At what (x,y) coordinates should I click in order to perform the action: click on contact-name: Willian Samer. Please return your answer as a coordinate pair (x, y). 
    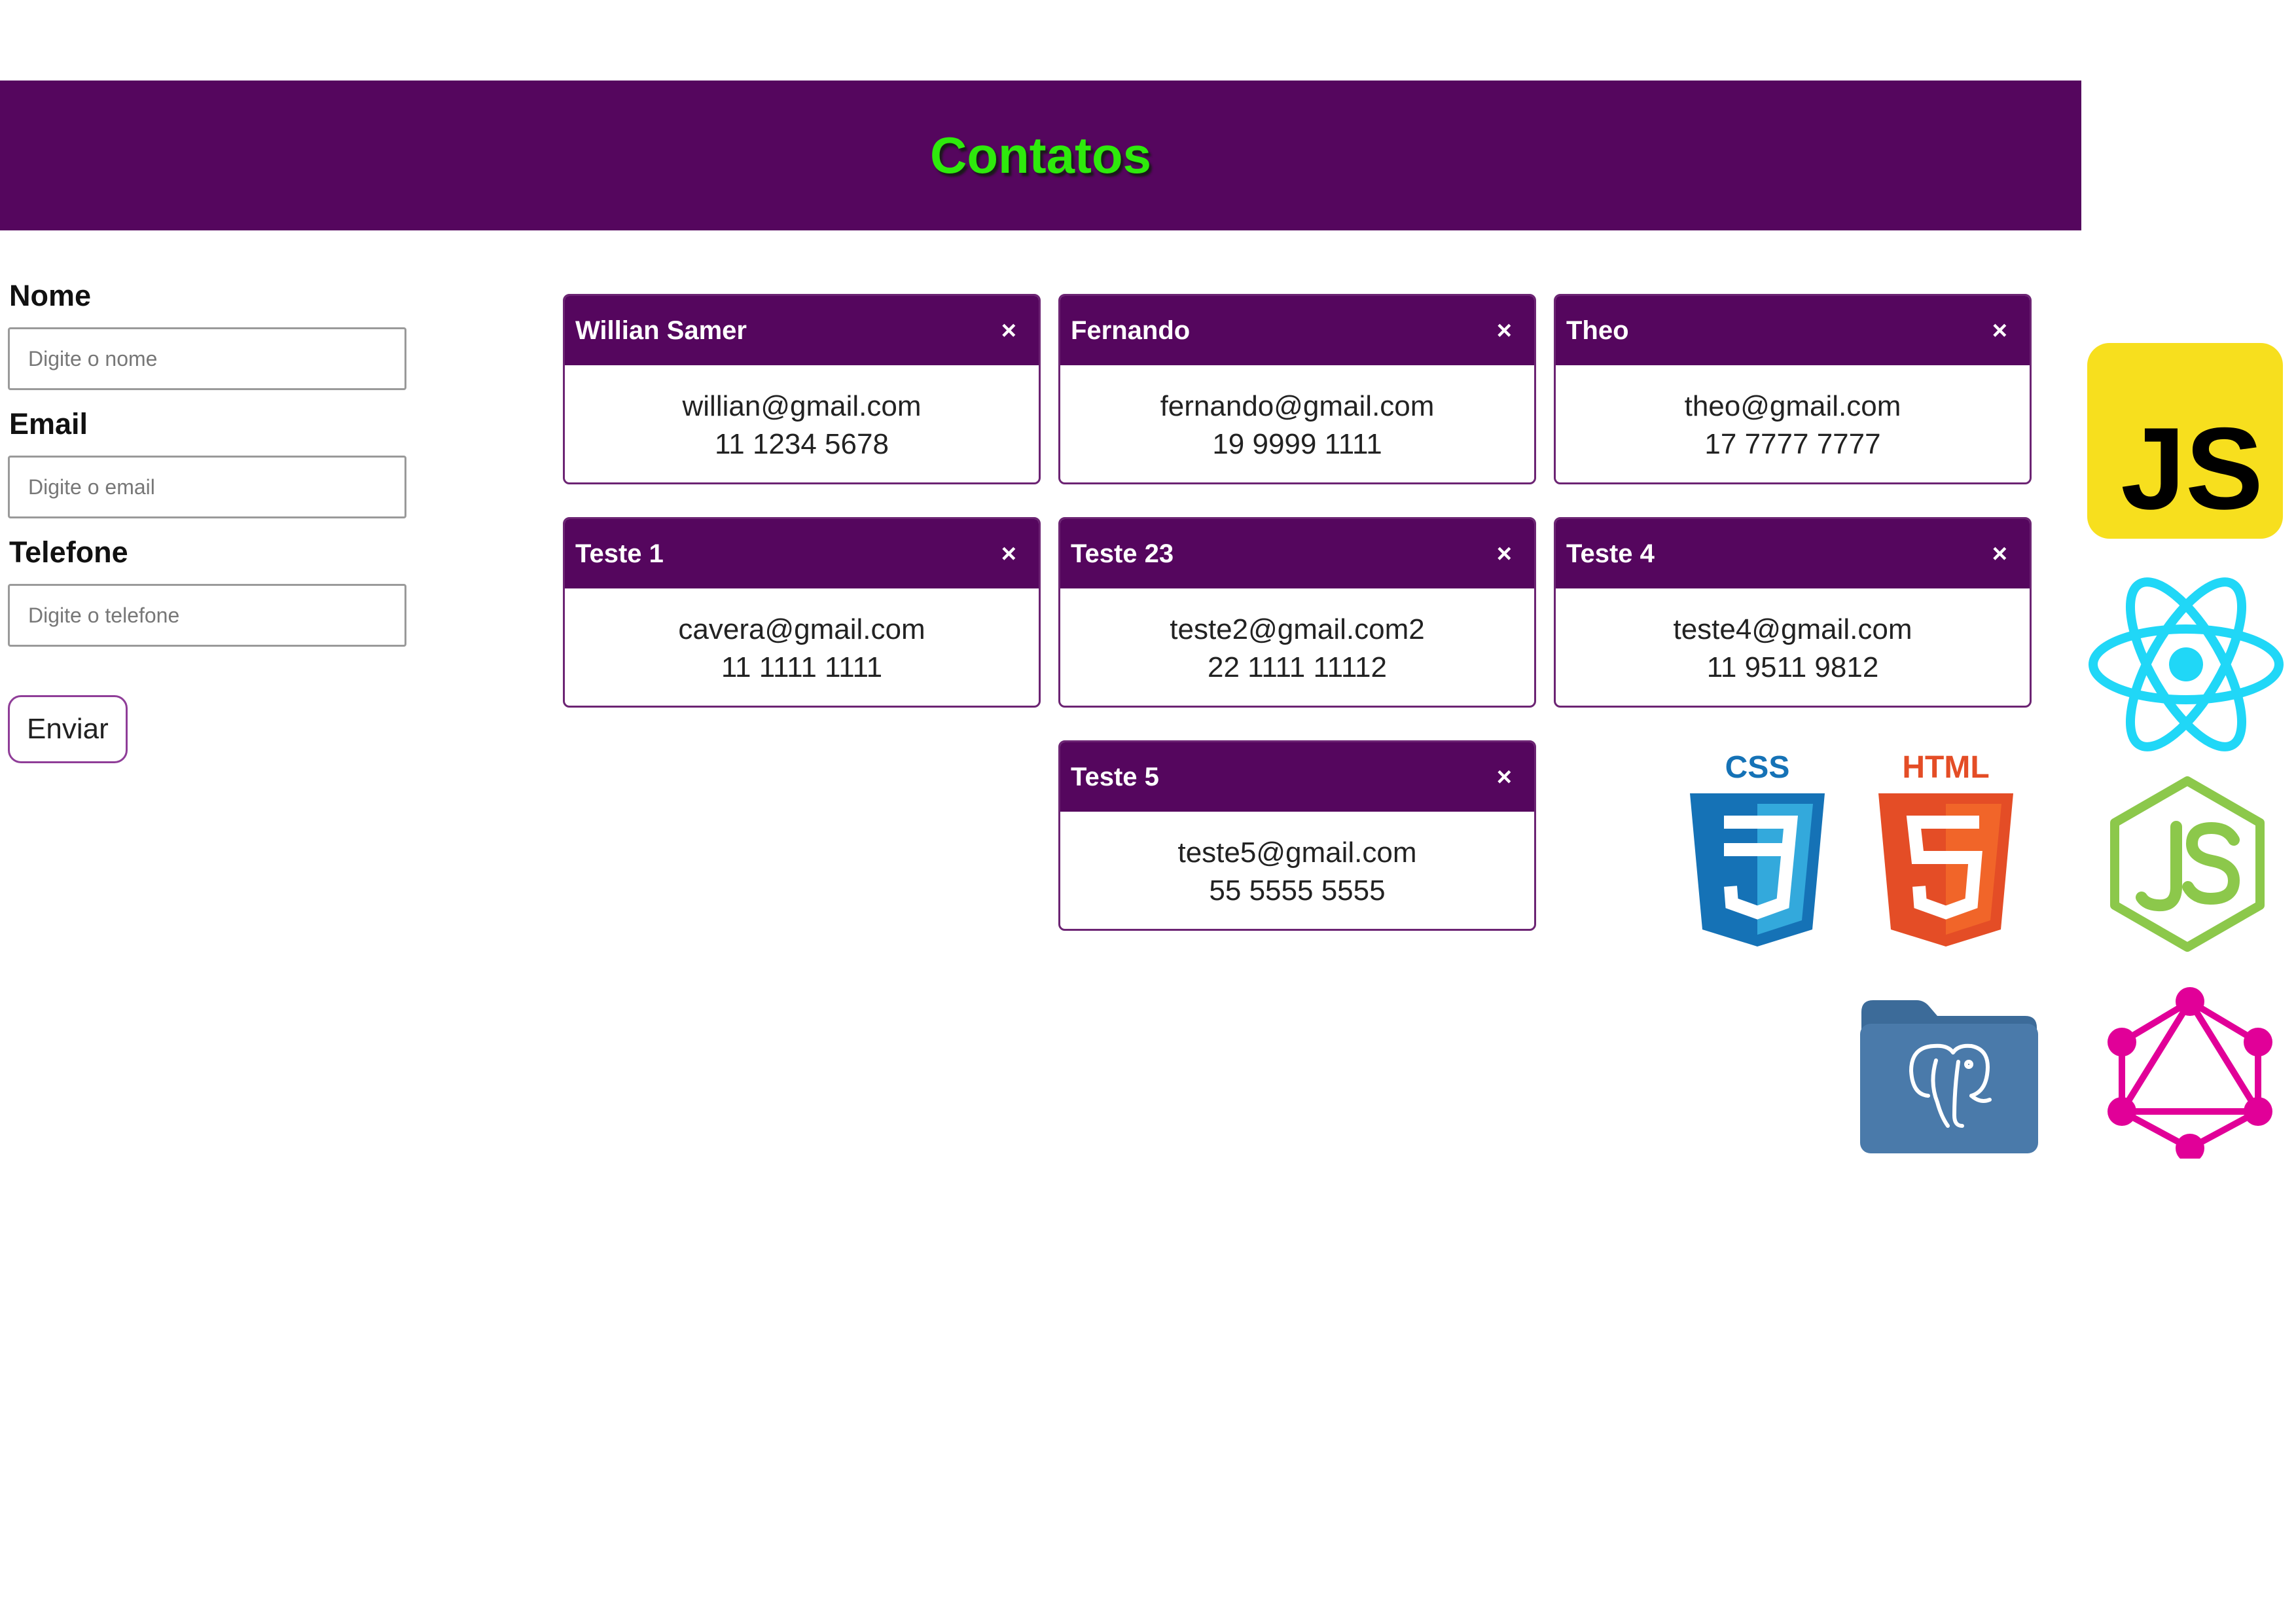
    Looking at the image, I should click on (661, 330).